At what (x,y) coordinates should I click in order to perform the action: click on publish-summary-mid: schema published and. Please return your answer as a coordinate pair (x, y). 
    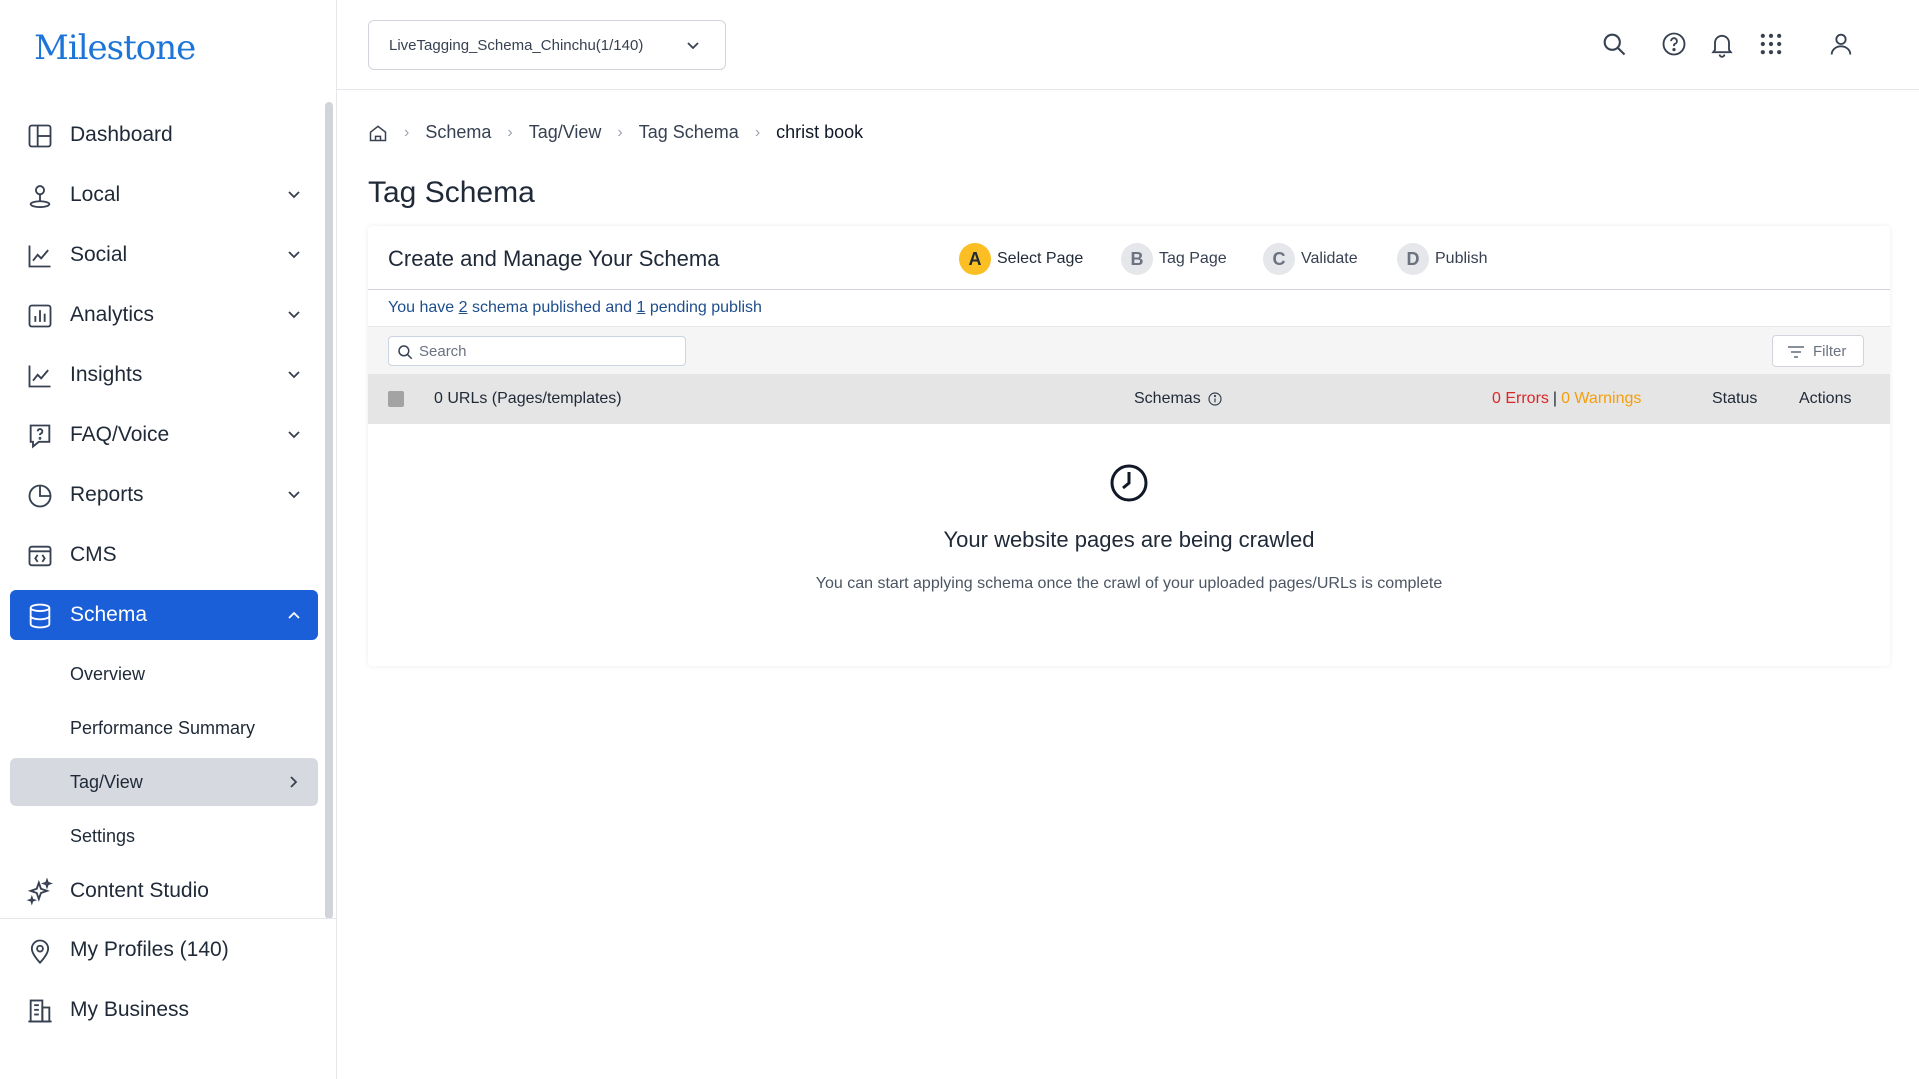
    Looking at the image, I should click on (552, 307).